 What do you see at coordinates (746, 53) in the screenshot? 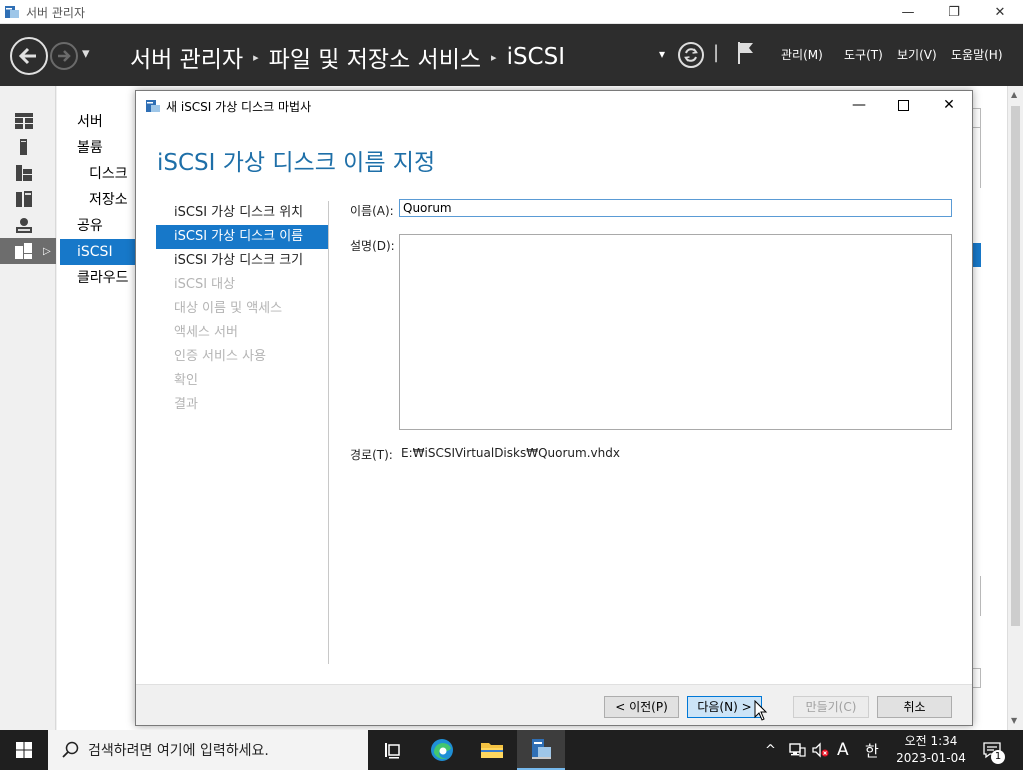
I see `notifications-flag-icon` at bounding box center [746, 53].